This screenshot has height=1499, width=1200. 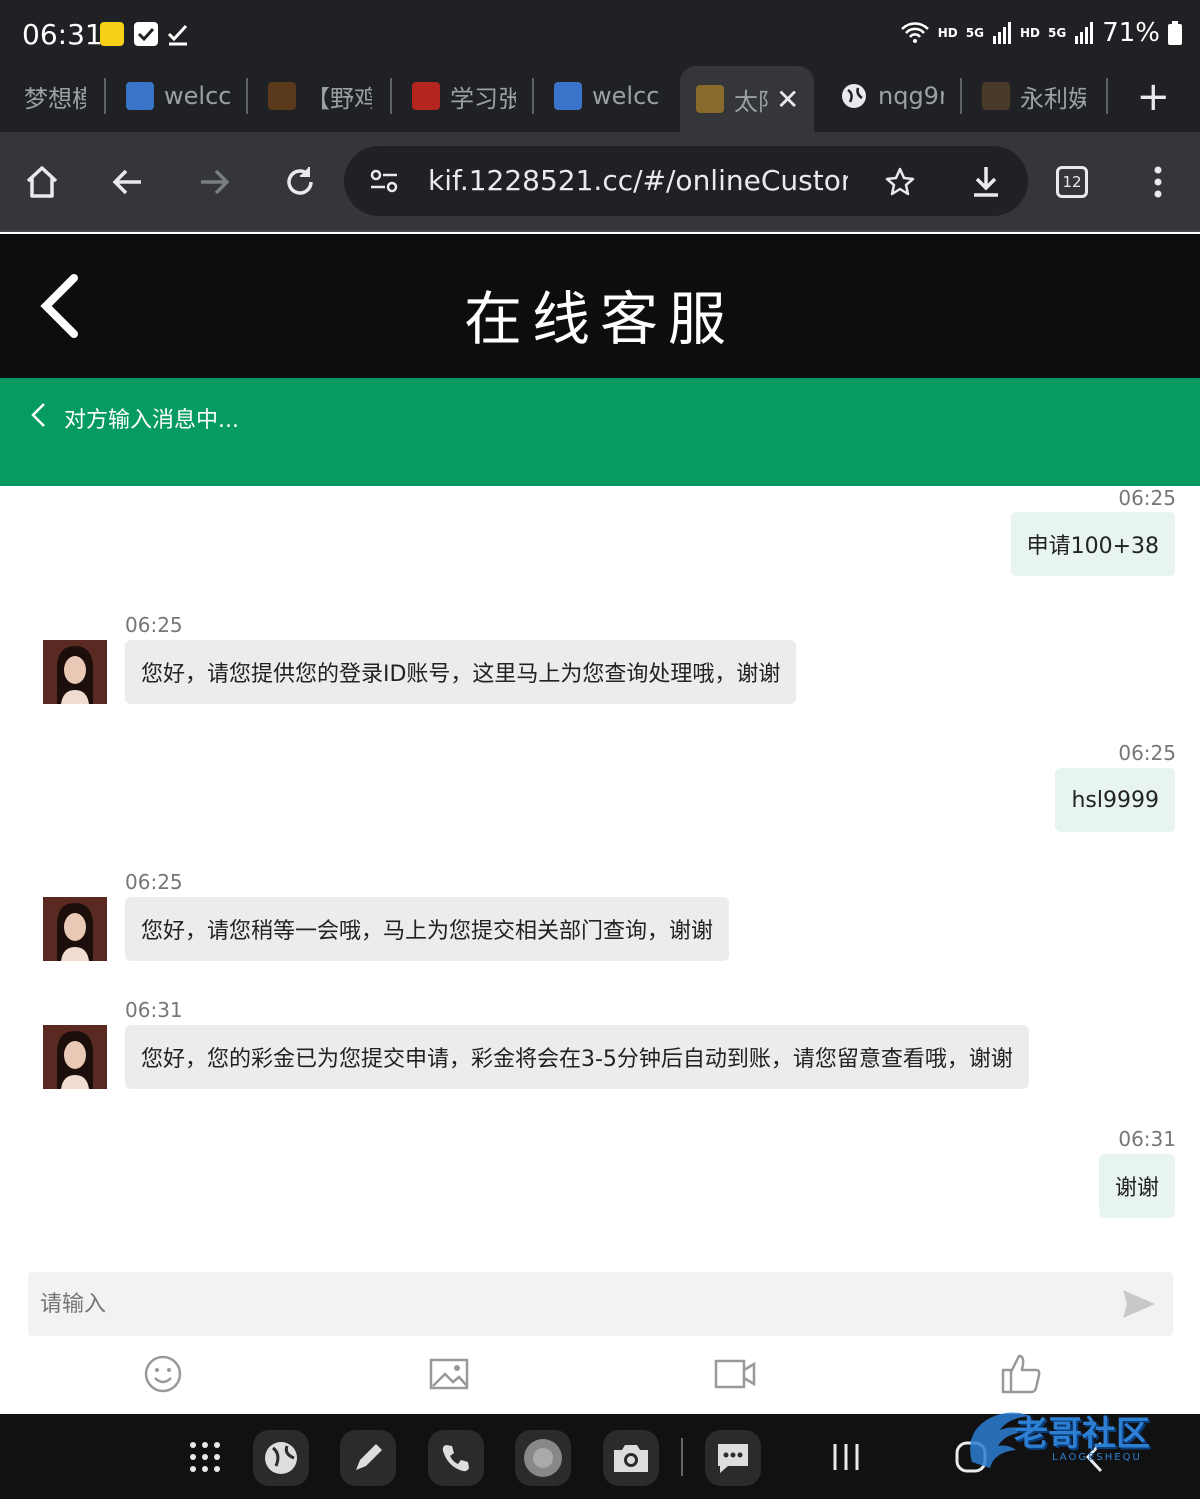 I want to click on reload-button, so click(x=300, y=182).